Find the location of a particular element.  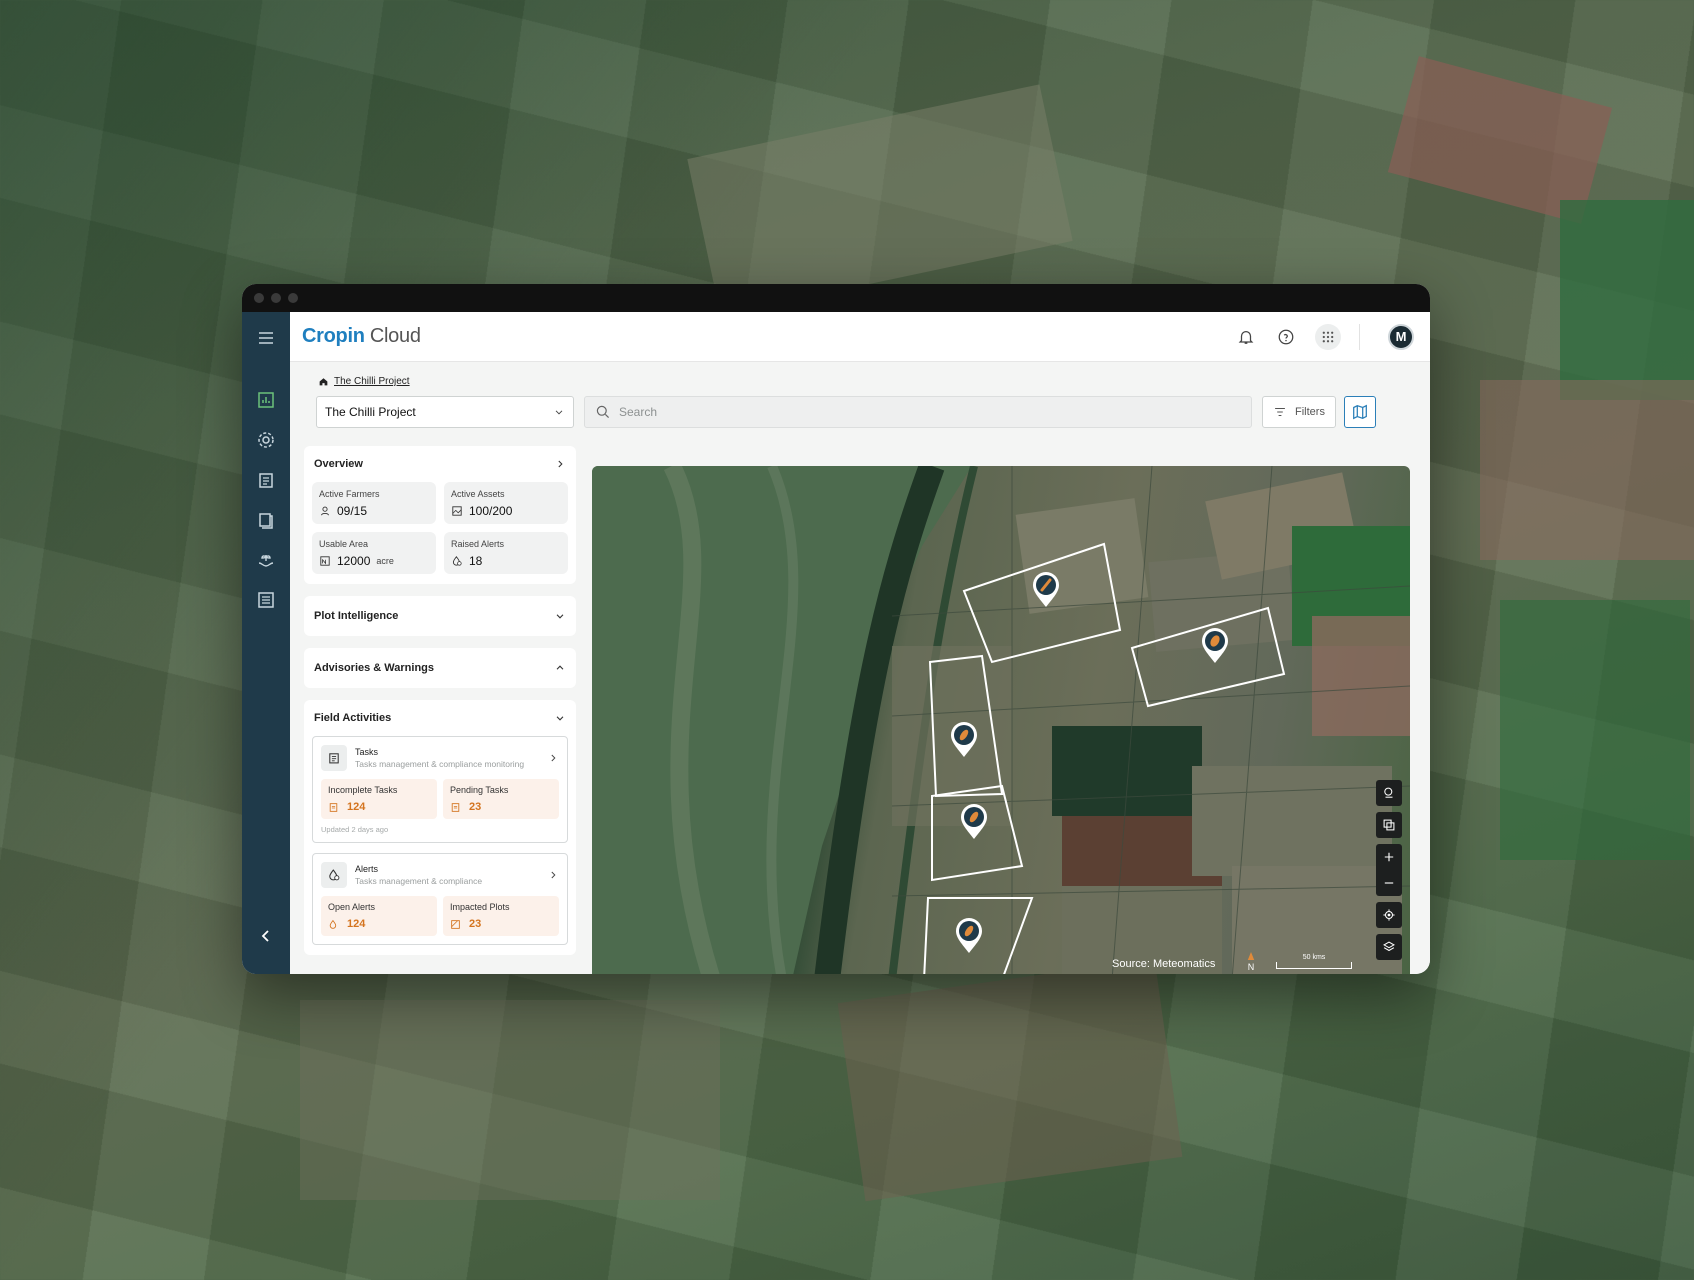

collapse-chevron-left-icon is located at coordinates (266, 936).